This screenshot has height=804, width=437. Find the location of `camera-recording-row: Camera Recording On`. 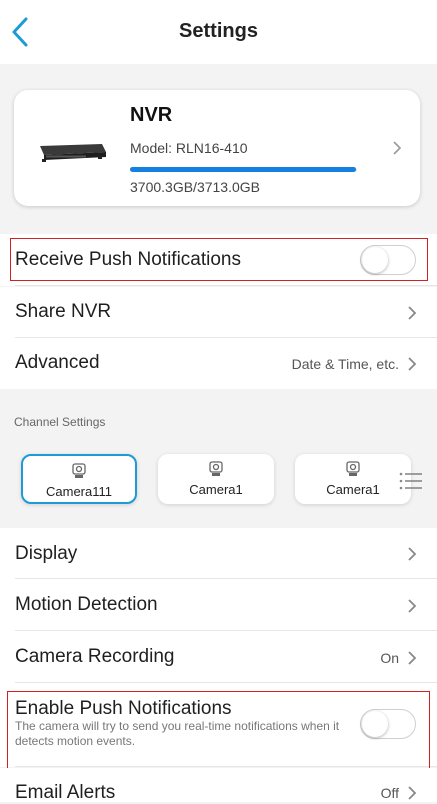

camera-recording-row: Camera Recording On is located at coordinates (218, 657).